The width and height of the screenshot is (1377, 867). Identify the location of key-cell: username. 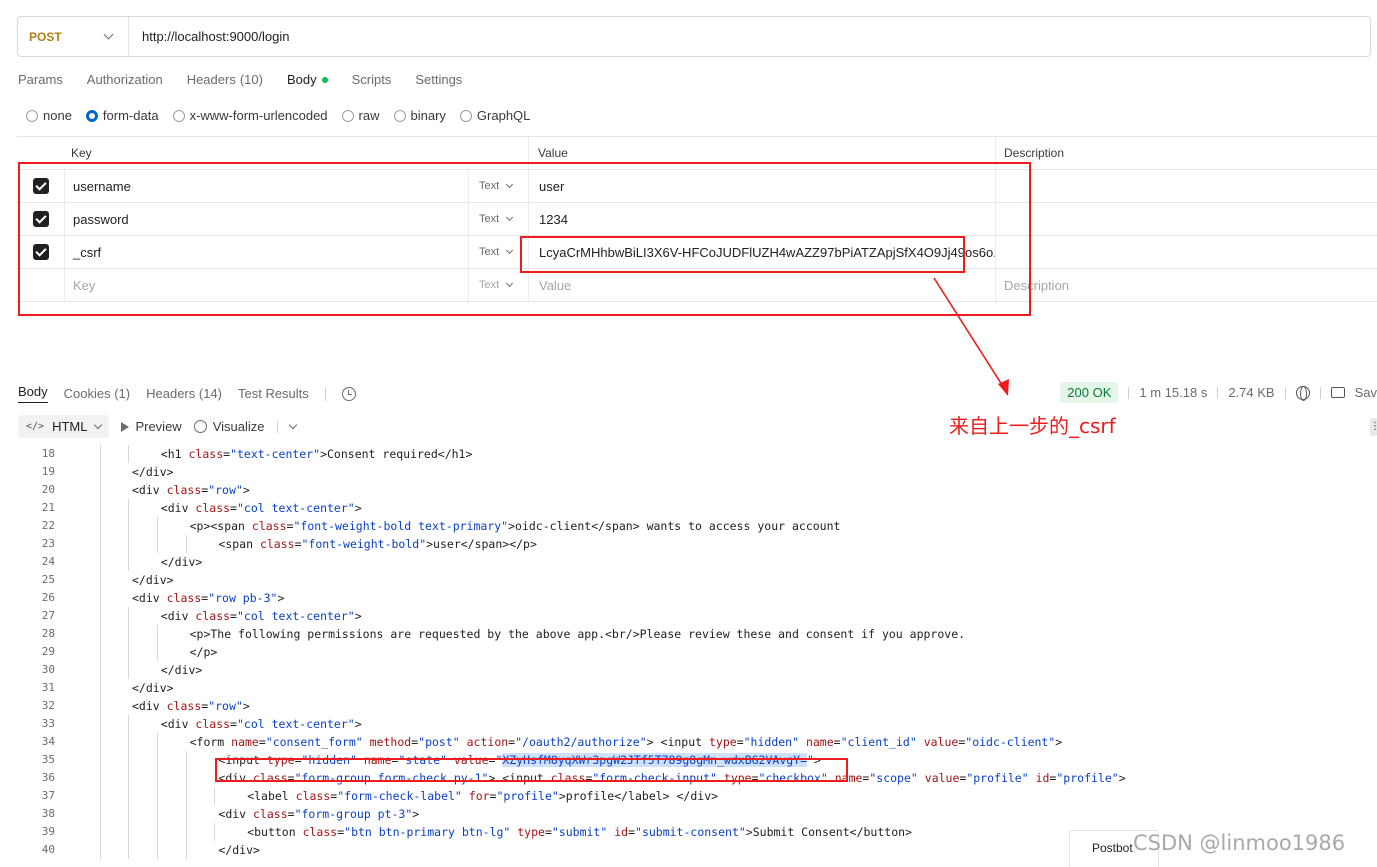
(266, 186).